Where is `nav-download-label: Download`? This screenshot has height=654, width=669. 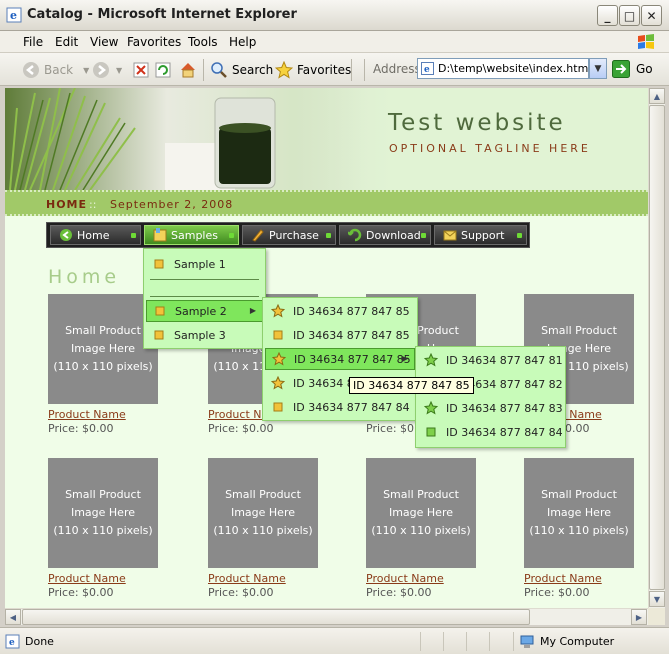
nav-download-label: Download is located at coordinates (393, 235).